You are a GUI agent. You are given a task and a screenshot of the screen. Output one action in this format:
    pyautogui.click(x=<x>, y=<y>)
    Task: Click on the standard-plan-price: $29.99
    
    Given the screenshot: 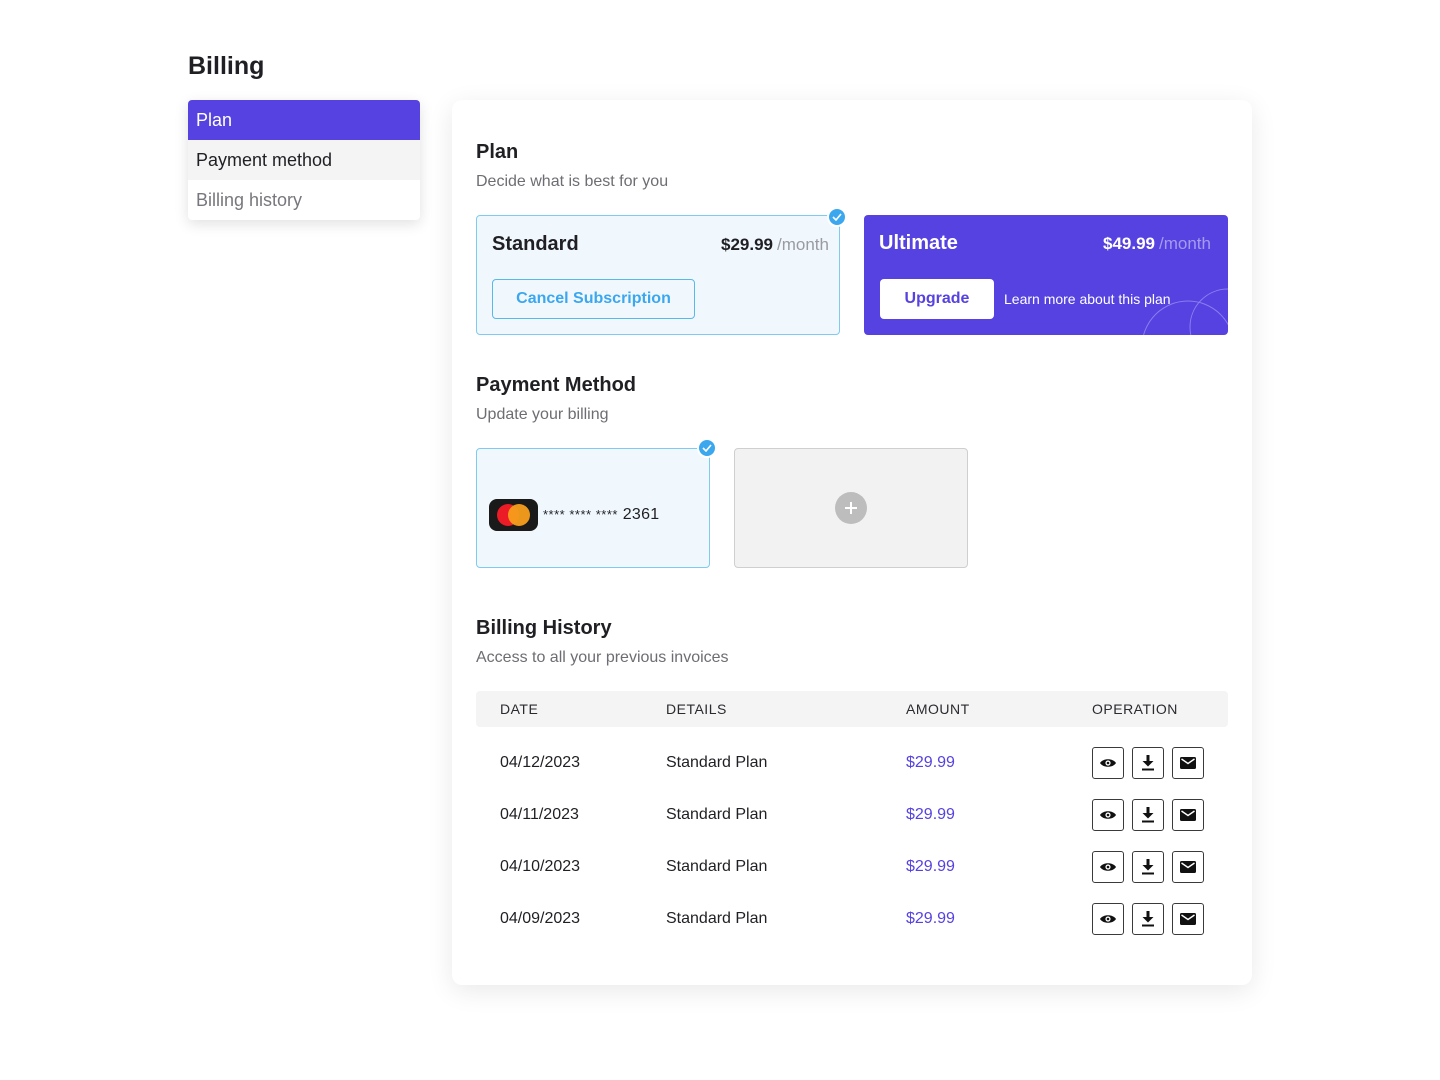 What is the action you would take?
    pyautogui.click(x=747, y=244)
    